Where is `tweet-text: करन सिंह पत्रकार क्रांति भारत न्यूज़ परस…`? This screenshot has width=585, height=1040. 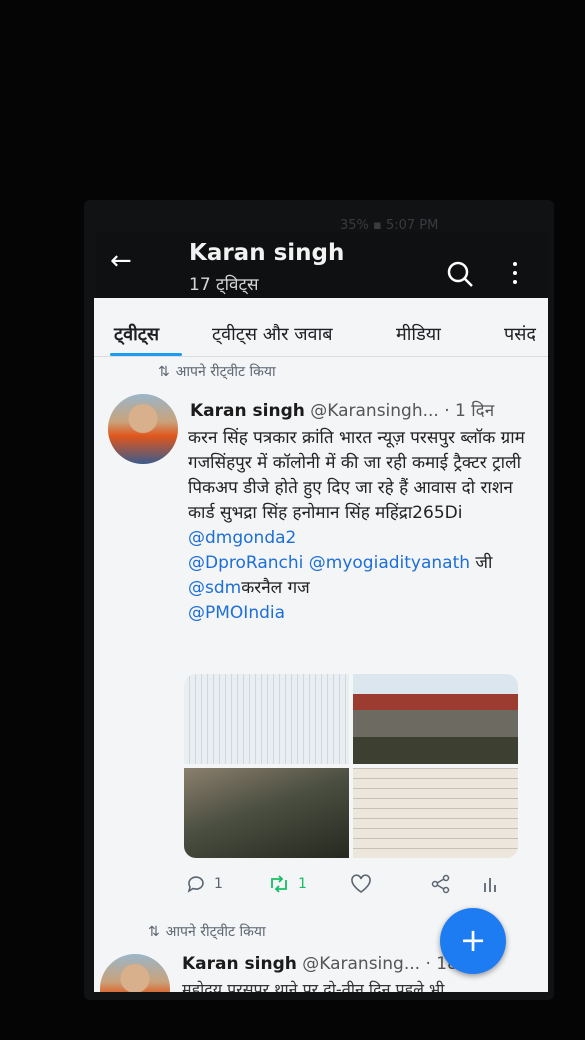
tweet-text: करन सिंह पत्रकार क्रांति भारत न्यूज़ परस… is located at coordinates (356, 475).